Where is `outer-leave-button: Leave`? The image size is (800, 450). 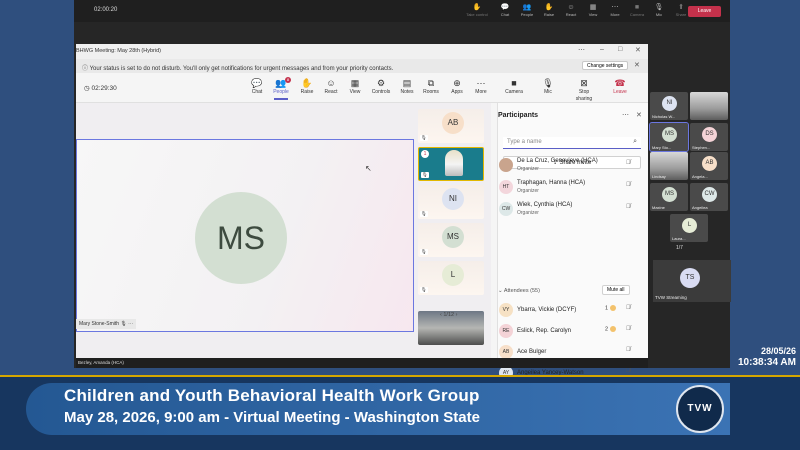
outer-leave-button: Leave is located at coordinates (704, 11).